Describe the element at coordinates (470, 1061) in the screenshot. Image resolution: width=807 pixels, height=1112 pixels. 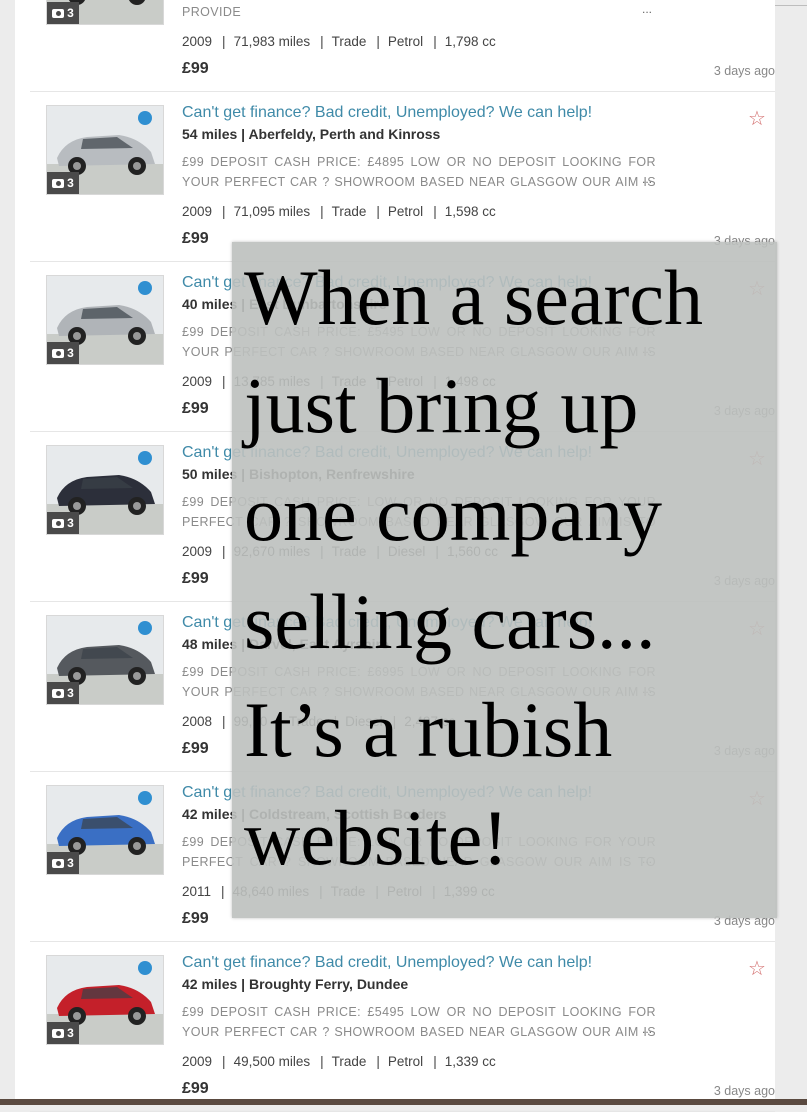
I see `spec-engine: 1,339 cc` at that location.